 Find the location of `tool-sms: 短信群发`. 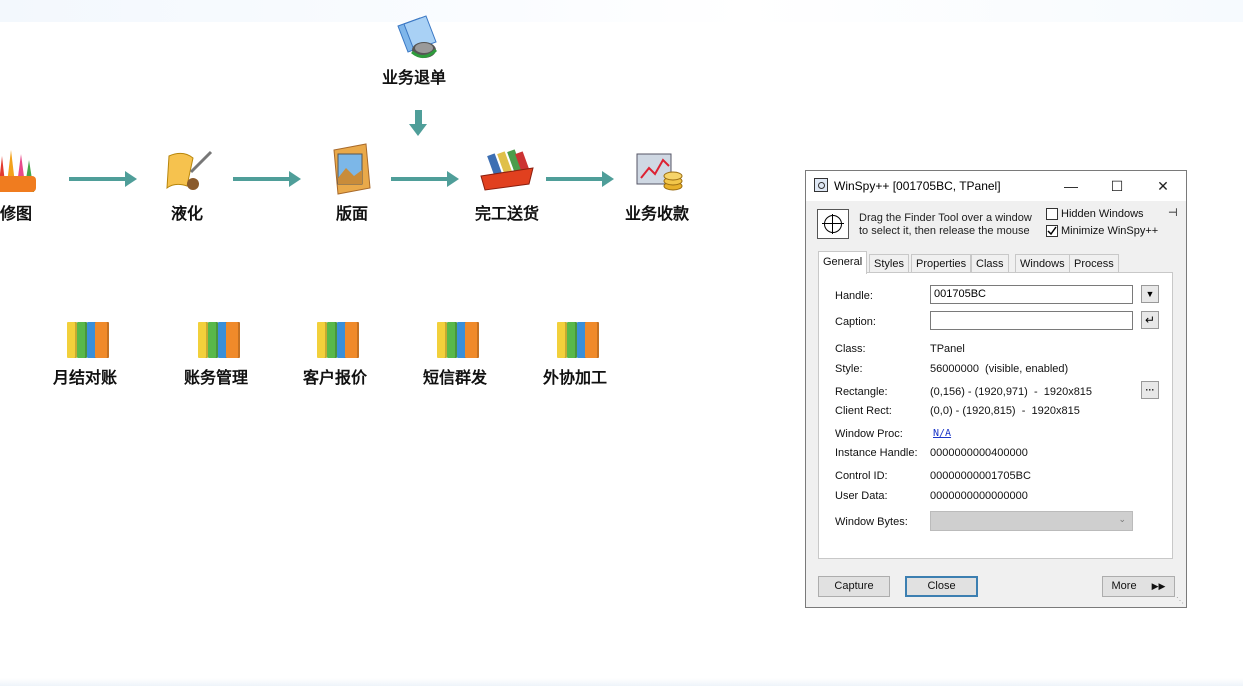

tool-sms: 短信群发 is located at coordinates (455, 349).